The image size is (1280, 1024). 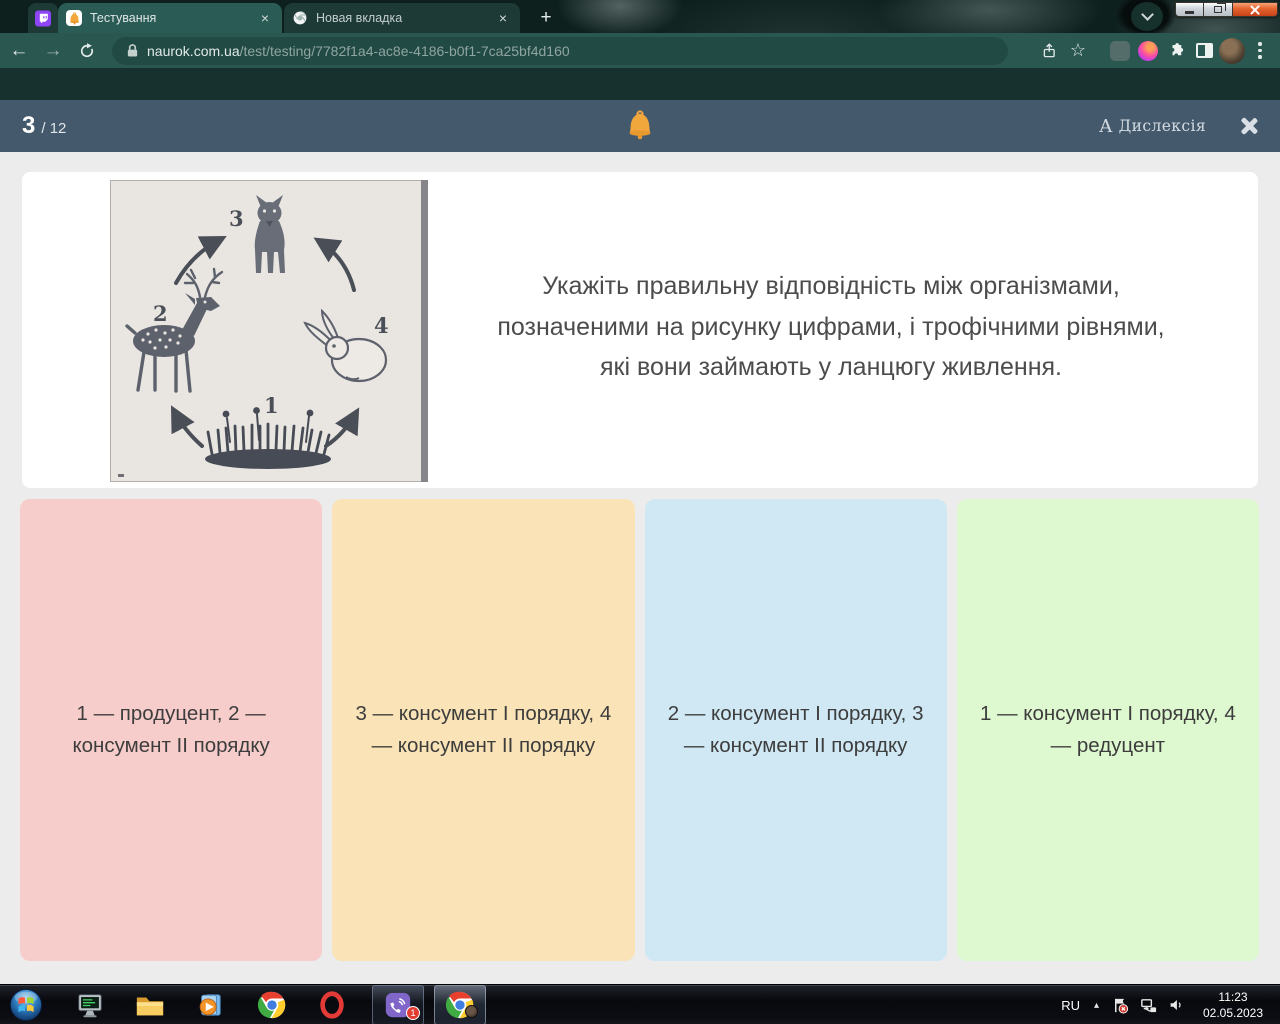 I want to click on windows-start-icon, so click(x=26, y=1005).